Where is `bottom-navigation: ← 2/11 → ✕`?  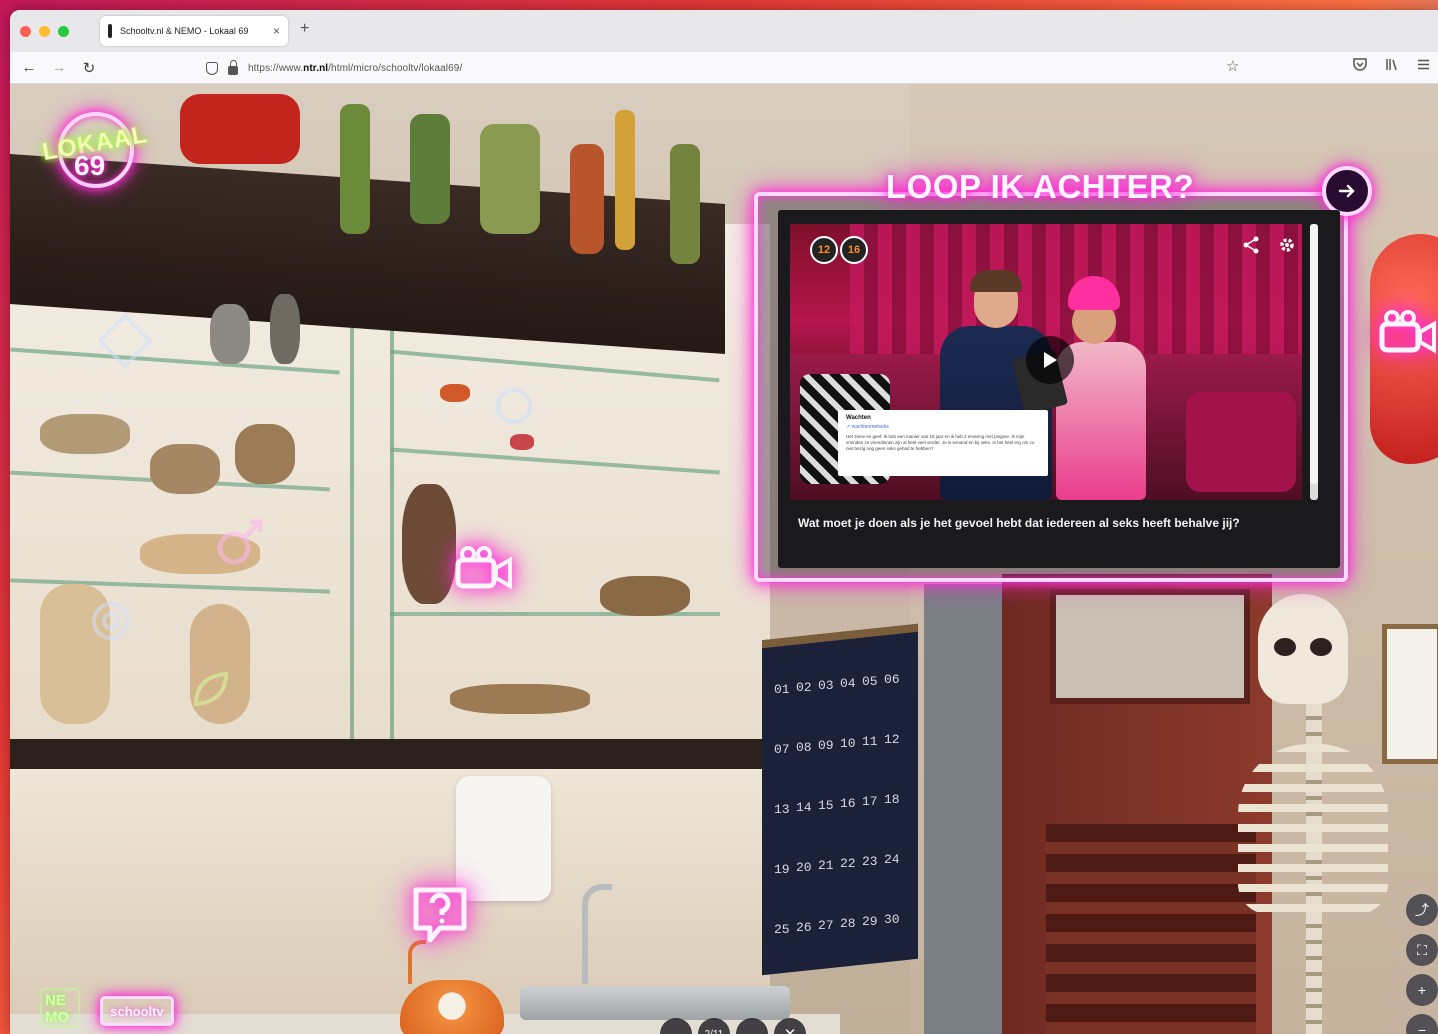
bottom-navigation: ← 2/11 → ✕ is located at coordinates (733, 1026).